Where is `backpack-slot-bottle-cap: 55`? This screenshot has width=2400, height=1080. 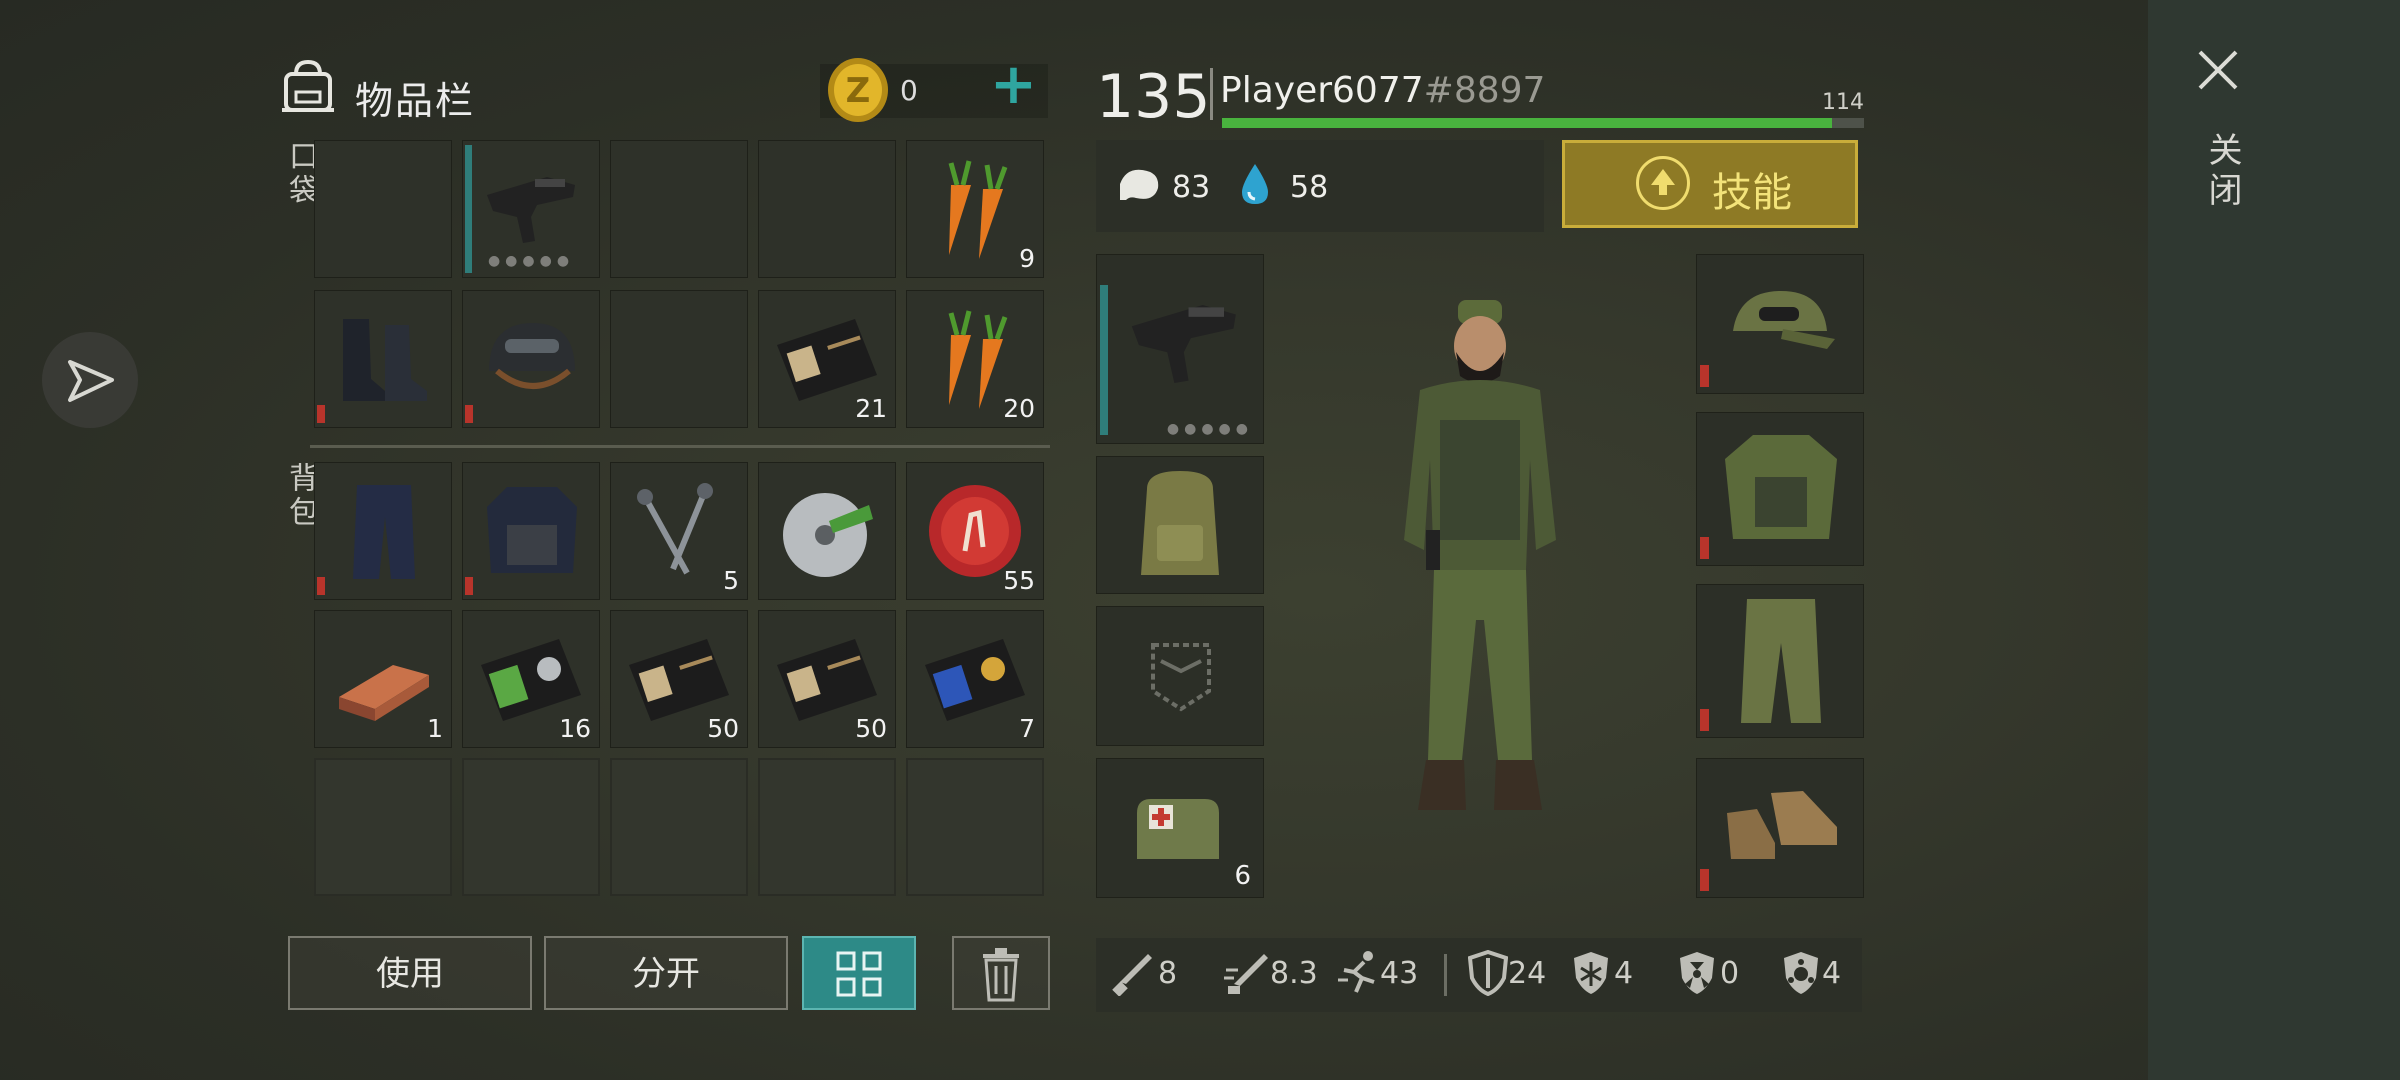 backpack-slot-bottle-cap: 55 is located at coordinates (975, 531).